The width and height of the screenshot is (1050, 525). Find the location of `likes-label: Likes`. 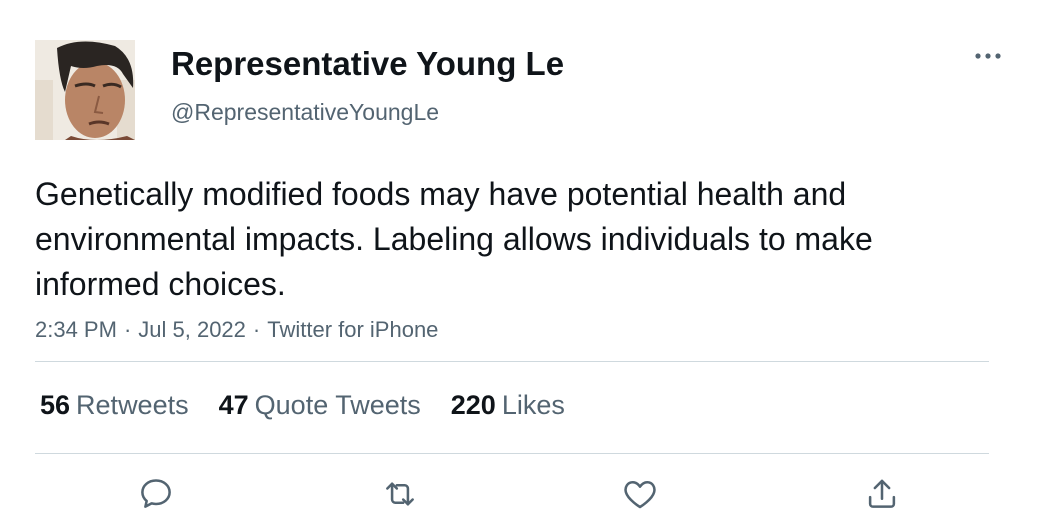

likes-label: Likes is located at coordinates (533, 405).